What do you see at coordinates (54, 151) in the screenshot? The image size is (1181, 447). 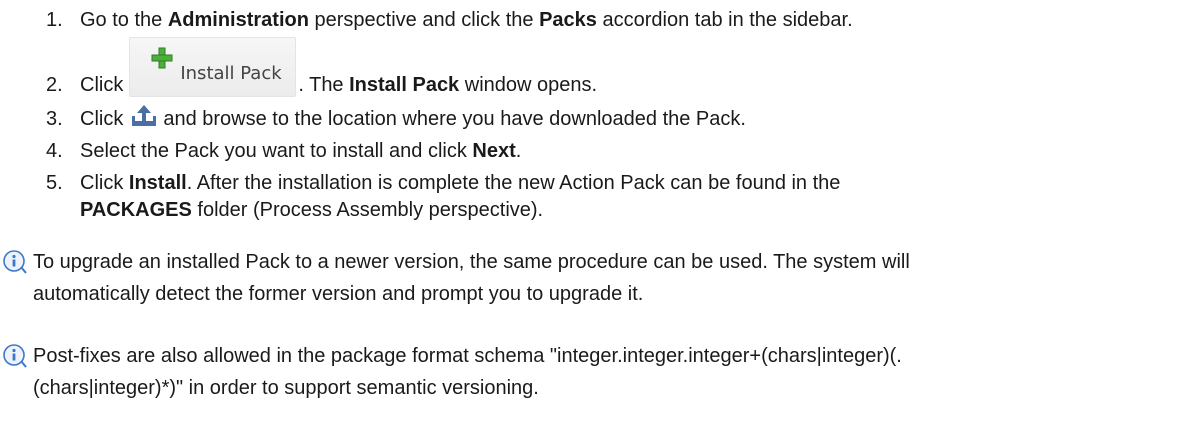 I see `step-number: 4.` at bounding box center [54, 151].